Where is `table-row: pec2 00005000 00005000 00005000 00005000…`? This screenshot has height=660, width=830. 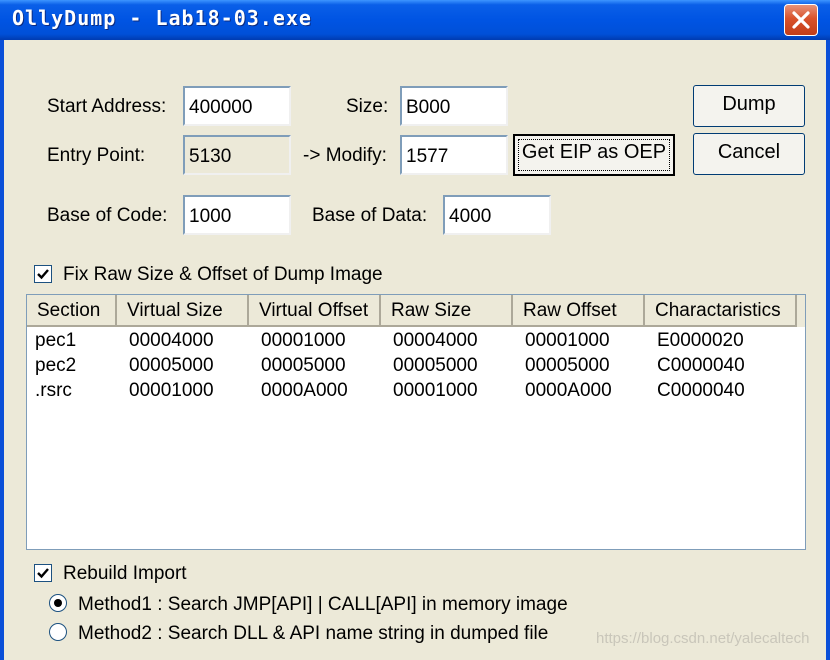
table-row: pec2 00005000 00005000 00005000 00005000… is located at coordinates (416, 365).